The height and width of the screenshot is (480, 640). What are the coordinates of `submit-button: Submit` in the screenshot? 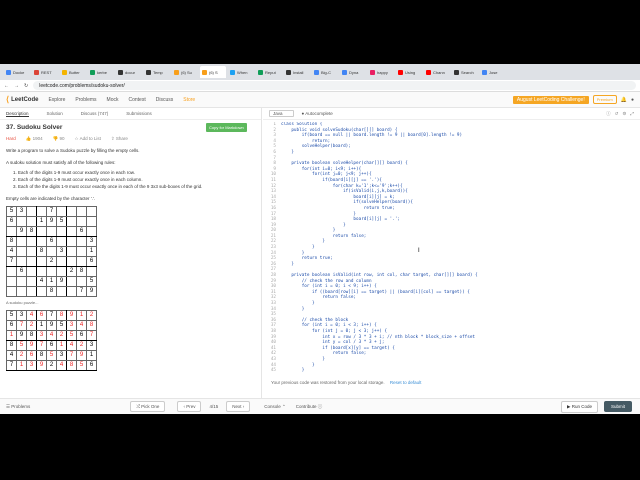 It's located at (617, 406).